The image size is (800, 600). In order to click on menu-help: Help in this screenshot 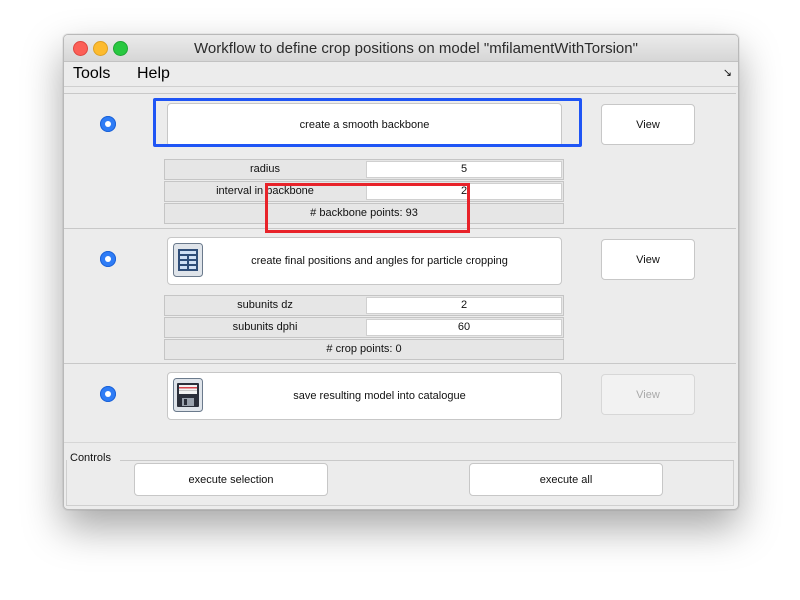, I will do `click(153, 74)`.